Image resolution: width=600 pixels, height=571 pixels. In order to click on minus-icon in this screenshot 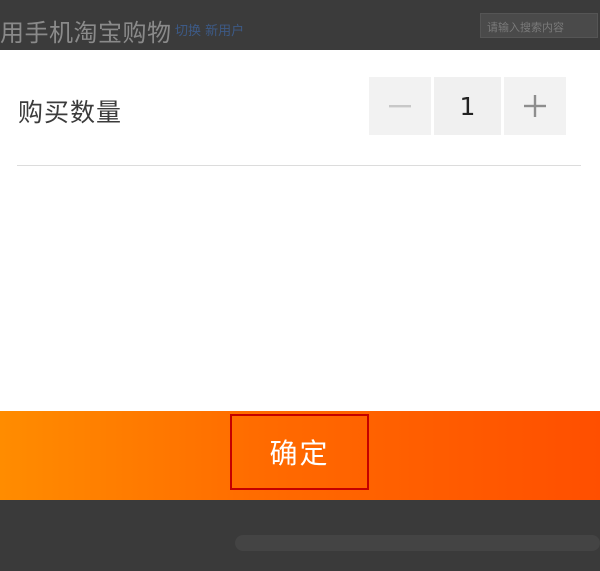, I will do `click(400, 106)`.